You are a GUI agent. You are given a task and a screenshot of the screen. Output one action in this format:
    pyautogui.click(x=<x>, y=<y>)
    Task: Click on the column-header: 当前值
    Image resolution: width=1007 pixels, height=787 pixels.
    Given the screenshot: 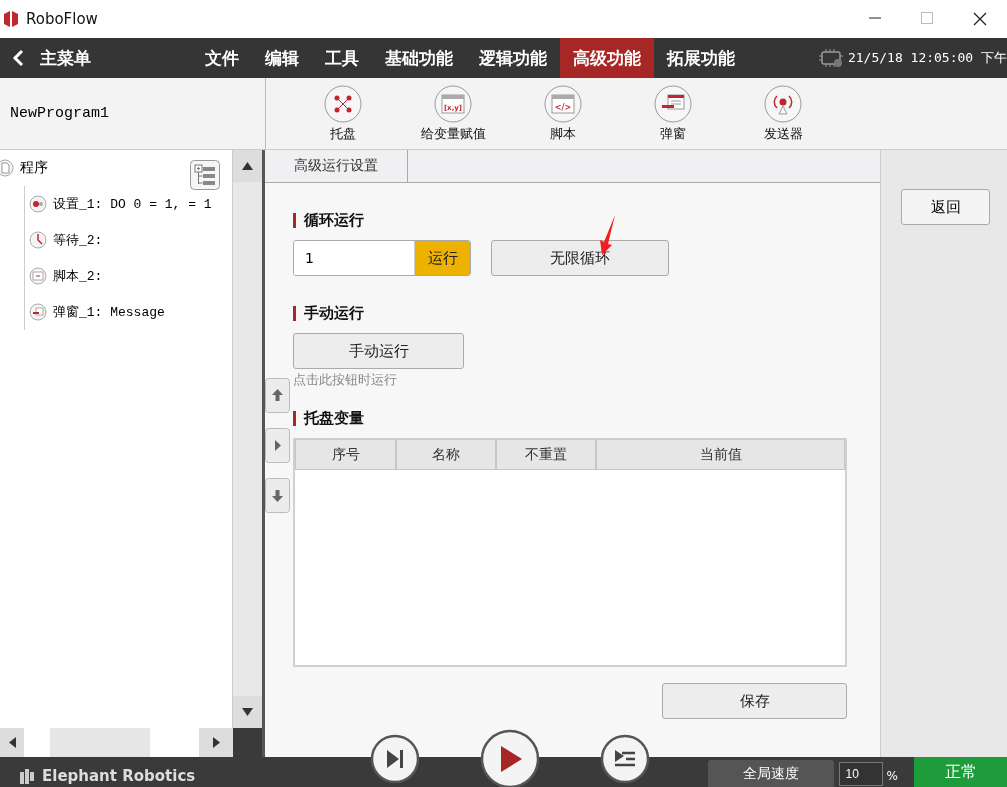 What is the action you would take?
    pyautogui.click(x=720, y=454)
    